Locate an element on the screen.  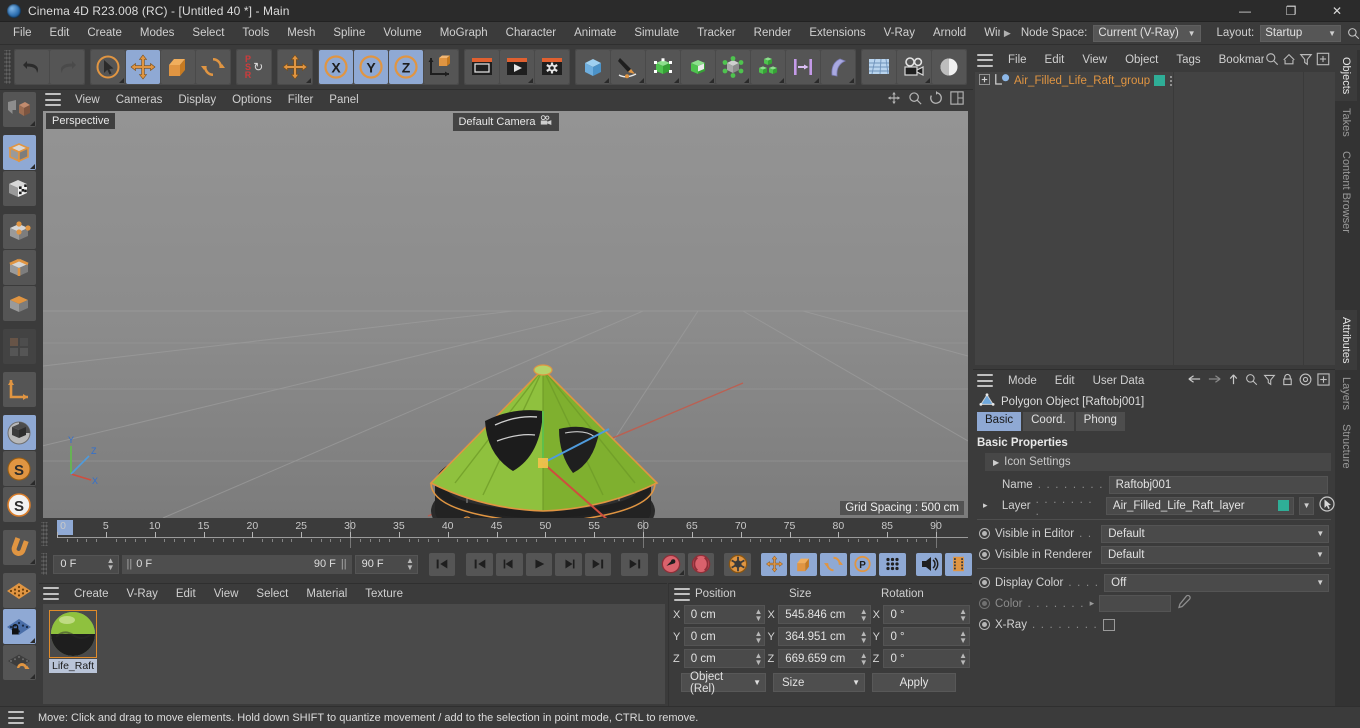
edge-mode-button is located at coordinates (19, 267).